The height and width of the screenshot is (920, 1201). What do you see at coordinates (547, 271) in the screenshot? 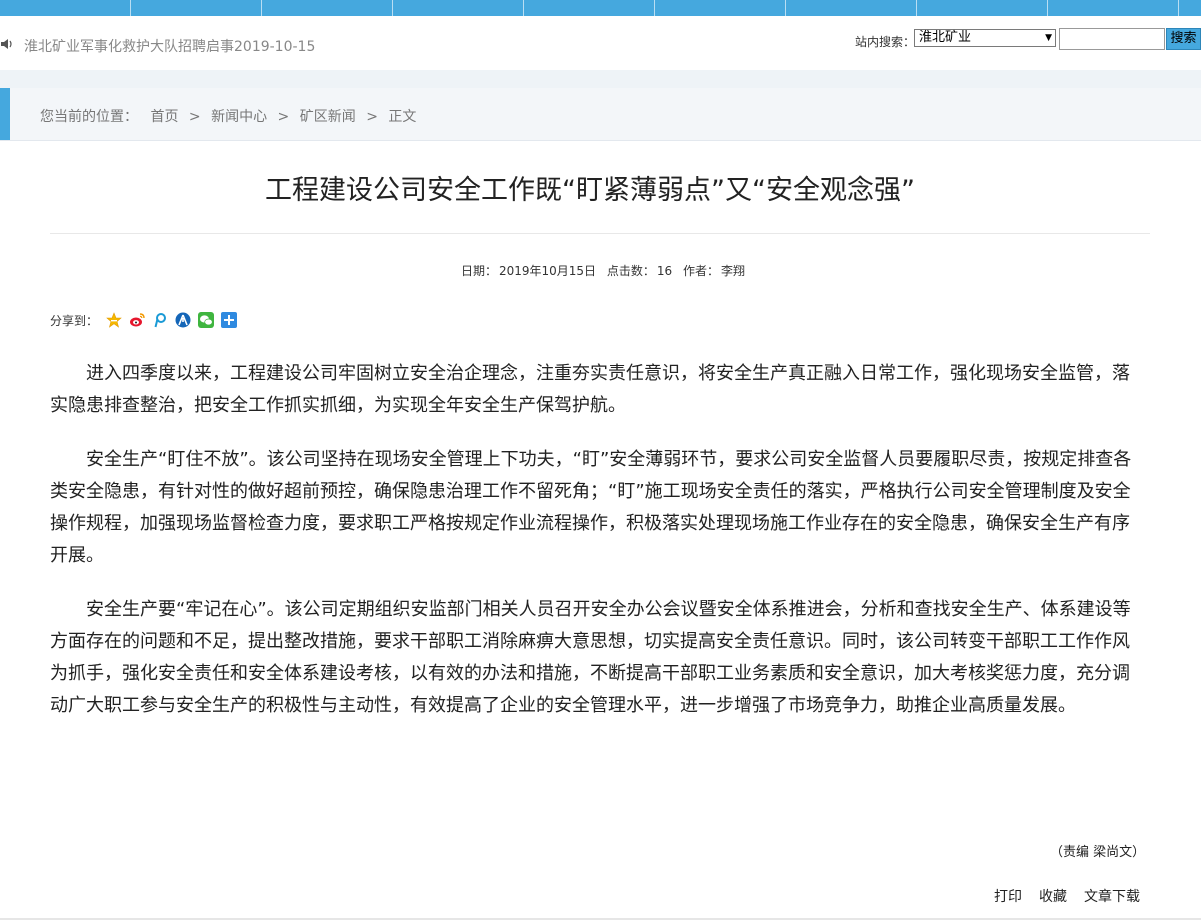
I see `article-date: 2019年10月15日` at bounding box center [547, 271].